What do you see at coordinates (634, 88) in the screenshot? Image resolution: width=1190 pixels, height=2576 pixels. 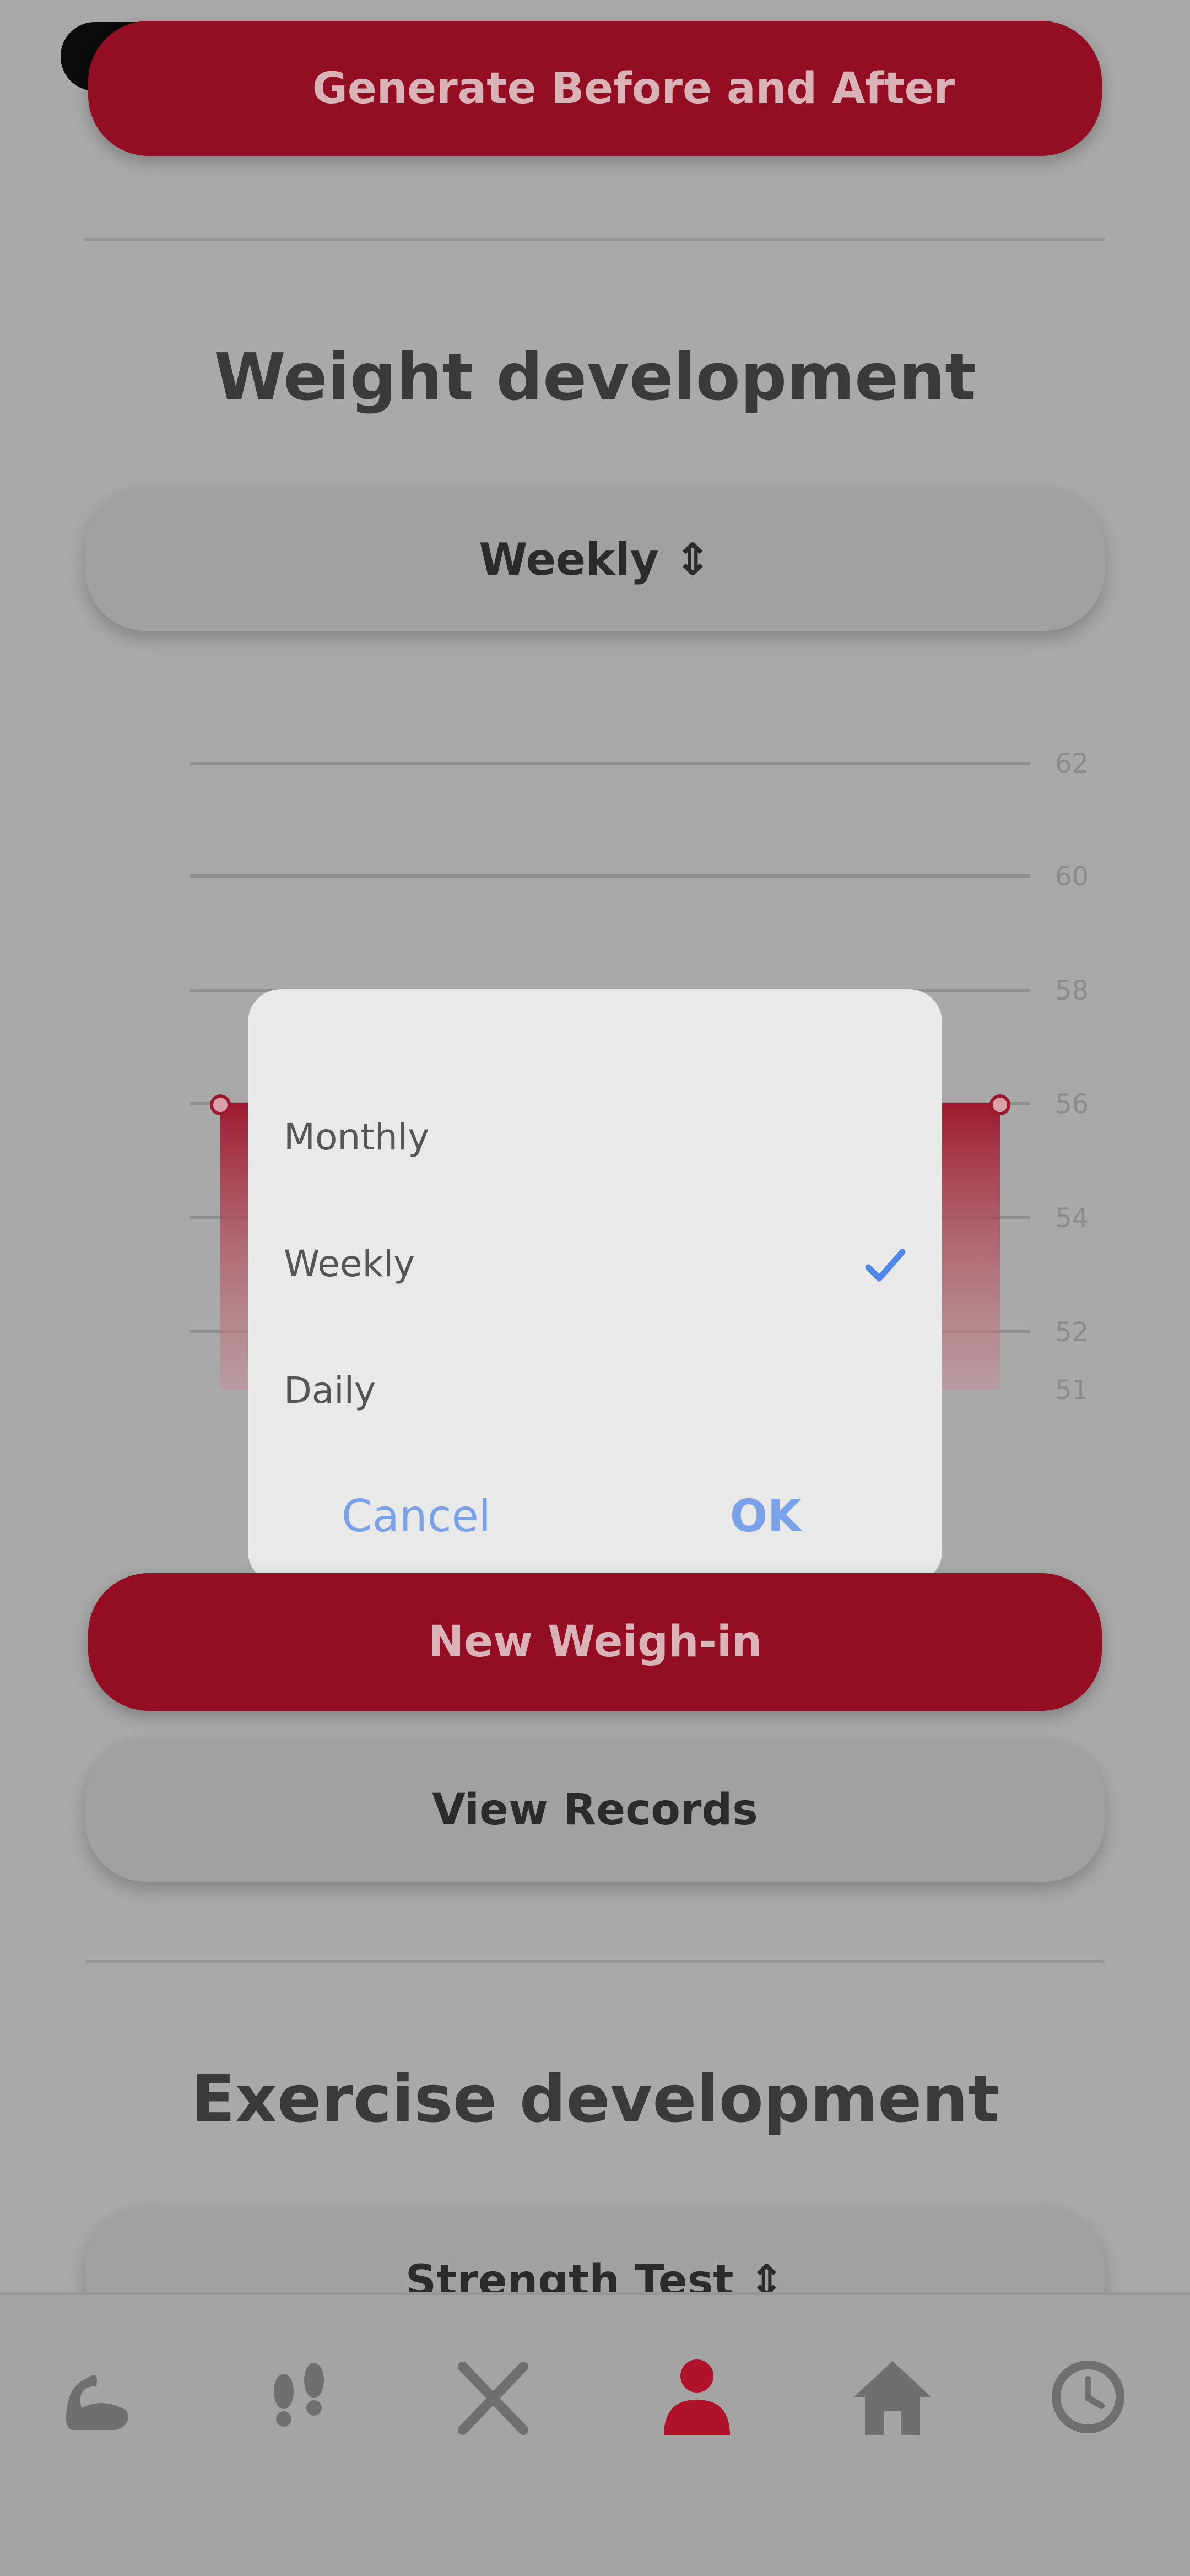 I see `generate-before-after-label: Generate Before and After` at bounding box center [634, 88].